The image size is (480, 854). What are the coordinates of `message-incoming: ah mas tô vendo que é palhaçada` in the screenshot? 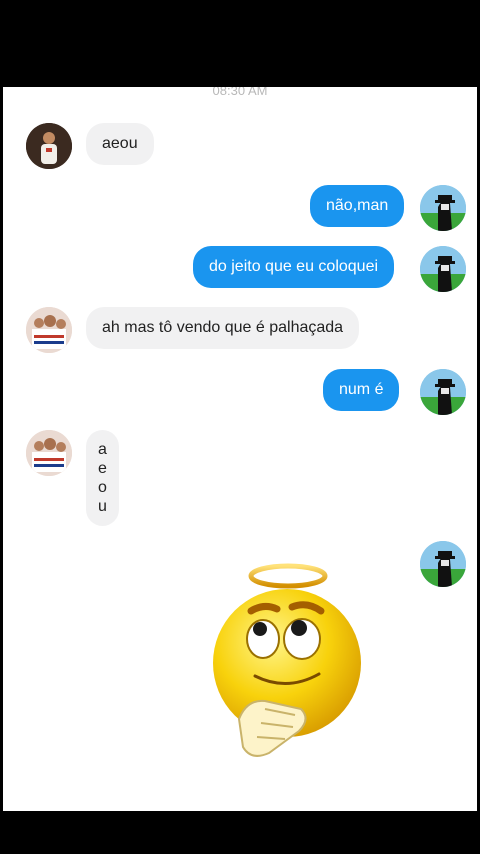 It's located at (223, 328).